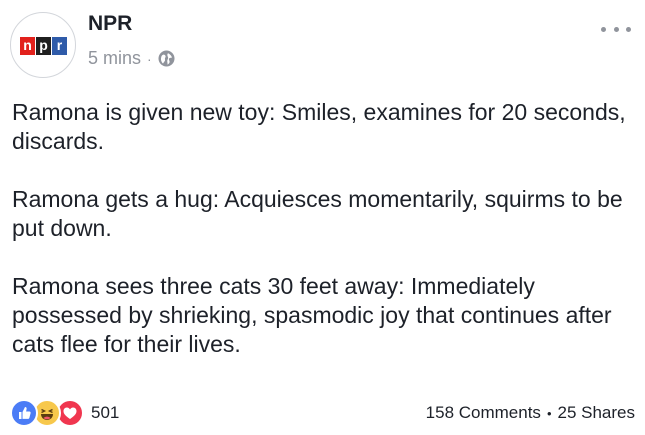  Describe the element at coordinates (322, 413) in the screenshot. I see `post-footer: 501 158 Comments • 25 Shares` at that location.